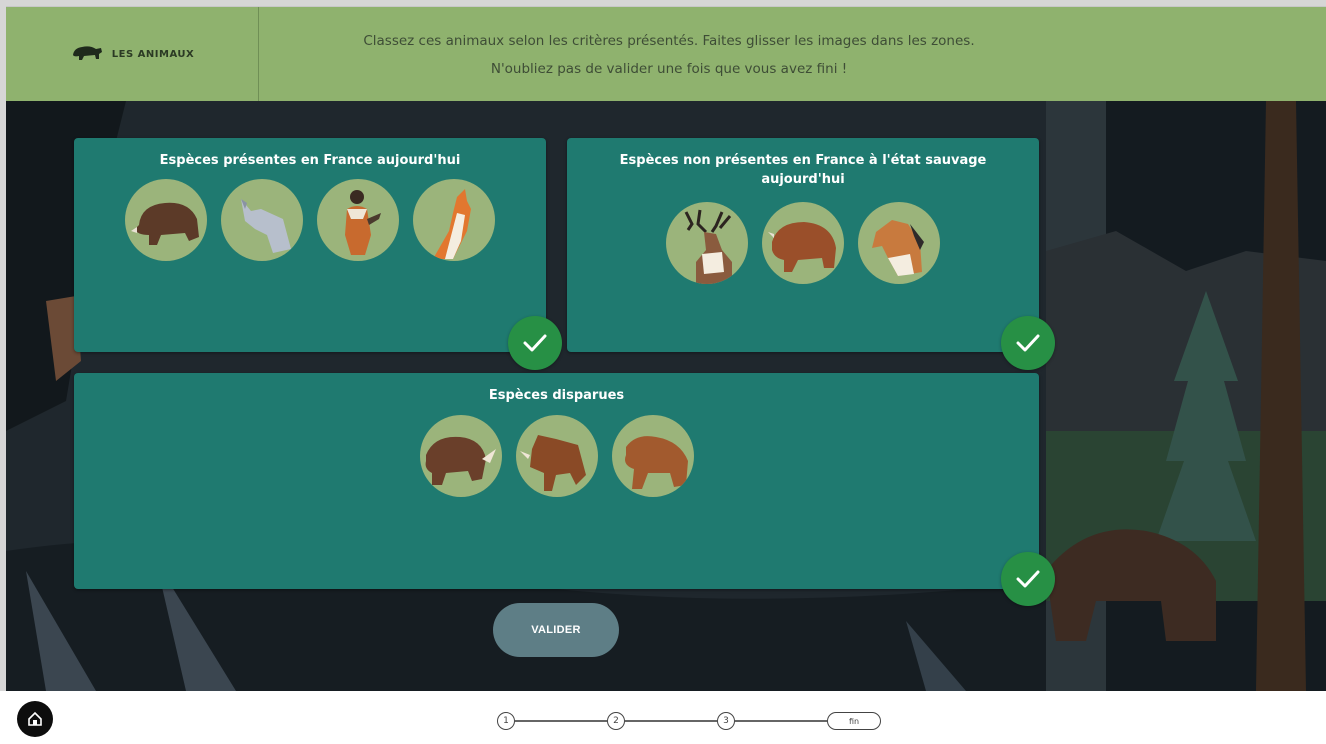 The width and height of the screenshot is (1326, 744). I want to click on step-2: 2, so click(616, 721).